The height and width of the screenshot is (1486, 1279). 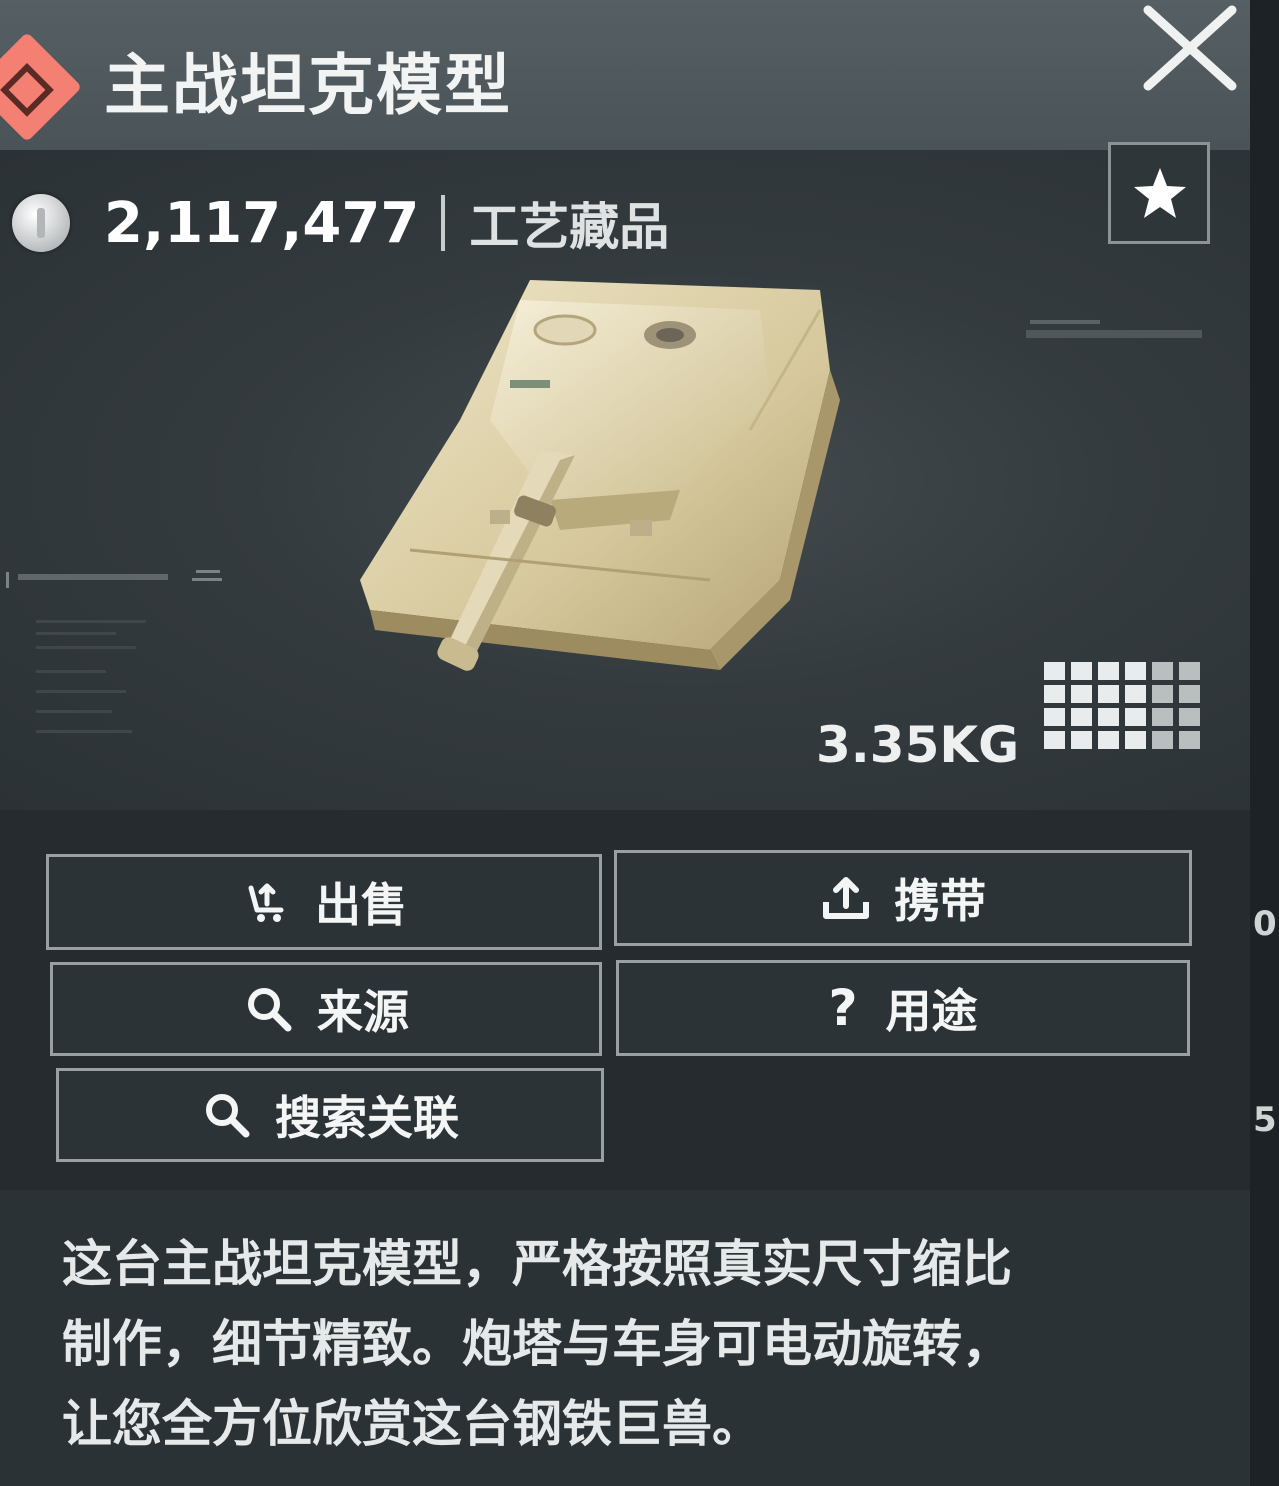 What do you see at coordinates (114, 651) in the screenshot?
I see `decorative-hud-text` at bounding box center [114, 651].